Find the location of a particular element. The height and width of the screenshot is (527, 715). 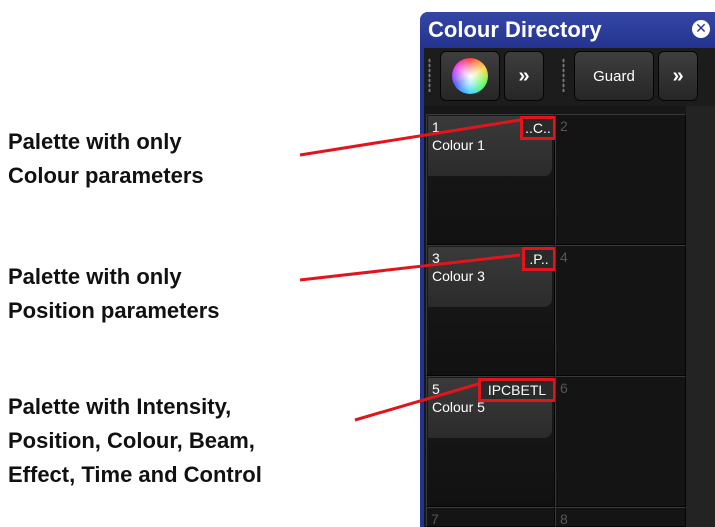

palette-cell-5: 5 Colour 5 IPCBETL is located at coordinates (491, 441).